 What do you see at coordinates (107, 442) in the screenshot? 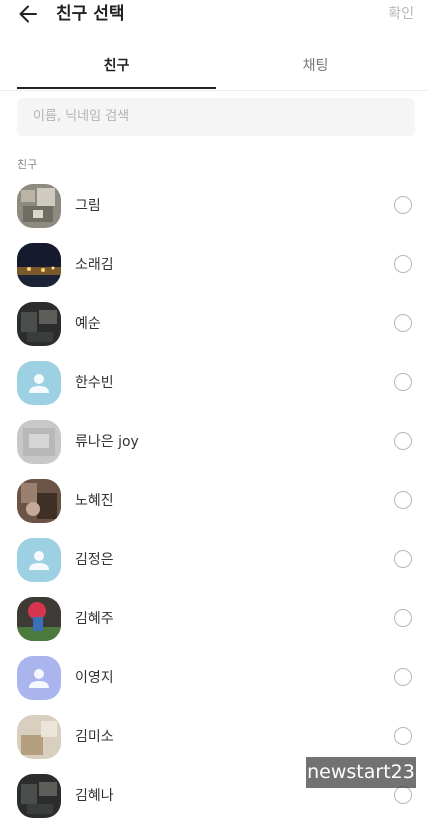
I see `friend-name: 류나은 joy` at bounding box center [107, 442].